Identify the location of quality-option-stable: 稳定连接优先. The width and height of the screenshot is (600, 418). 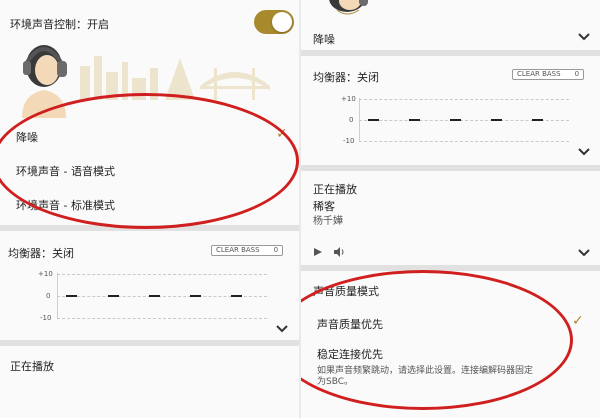
(350, 354).